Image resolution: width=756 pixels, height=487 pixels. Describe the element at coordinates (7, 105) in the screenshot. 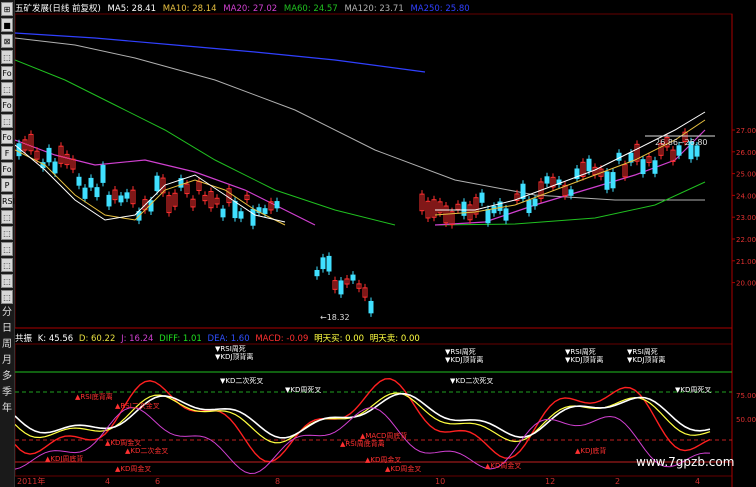

I see `toolbar-button-6: Fo` at that location.